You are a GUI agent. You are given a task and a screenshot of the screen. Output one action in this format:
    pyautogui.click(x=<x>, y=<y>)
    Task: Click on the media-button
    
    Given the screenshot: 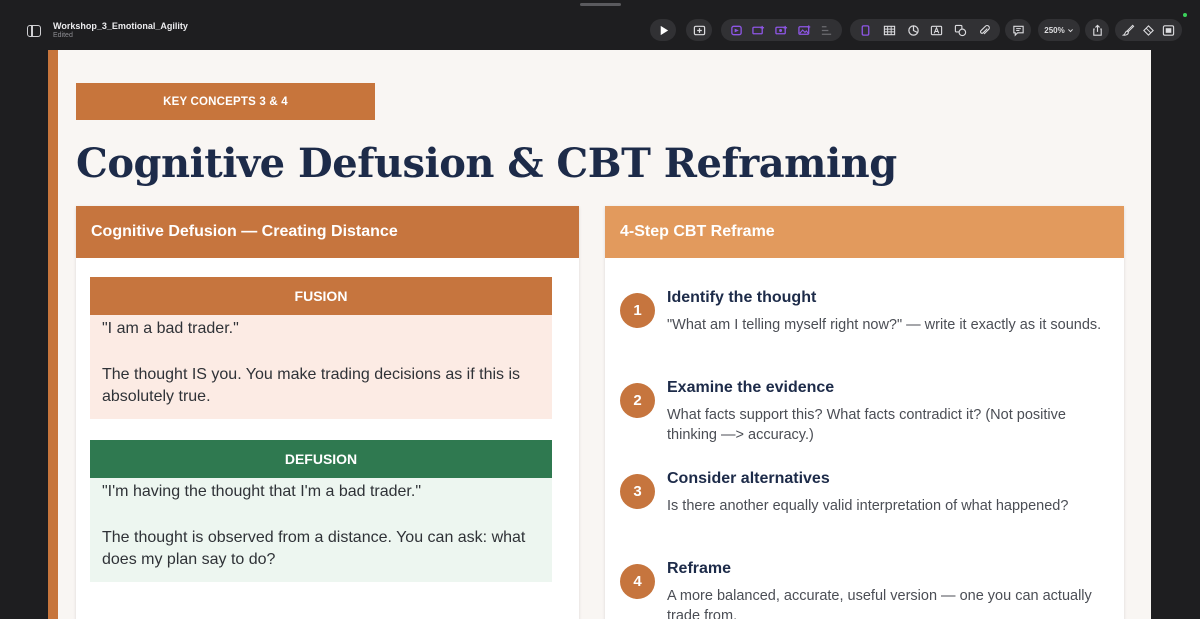 What is the action you would take?
    pyautogui.click(x=804, y=30)
    